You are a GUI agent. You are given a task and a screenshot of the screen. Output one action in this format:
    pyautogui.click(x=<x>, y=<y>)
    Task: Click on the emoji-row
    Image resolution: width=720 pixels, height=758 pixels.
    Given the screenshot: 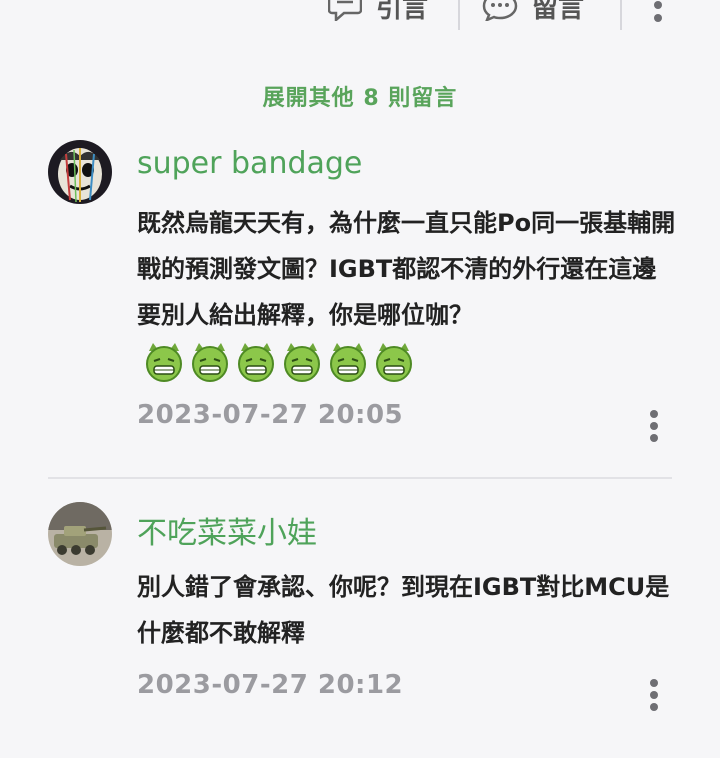 What is the action you would take?
    pyautogui.click(x=279, y=362)
    